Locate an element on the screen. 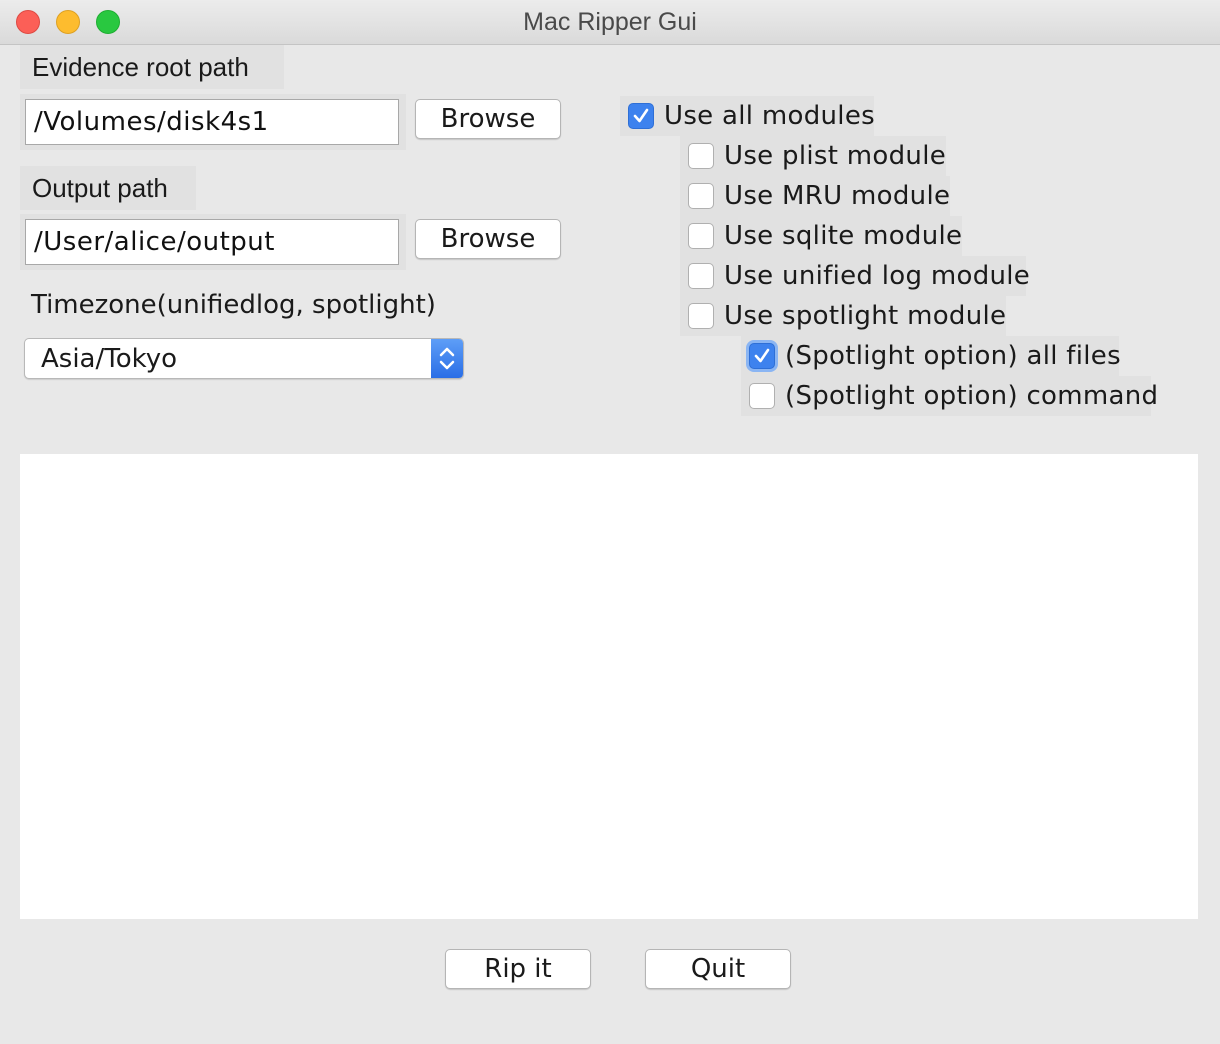  sqlite-module-label: Use sqlite module is located at coordinates (843, 236).